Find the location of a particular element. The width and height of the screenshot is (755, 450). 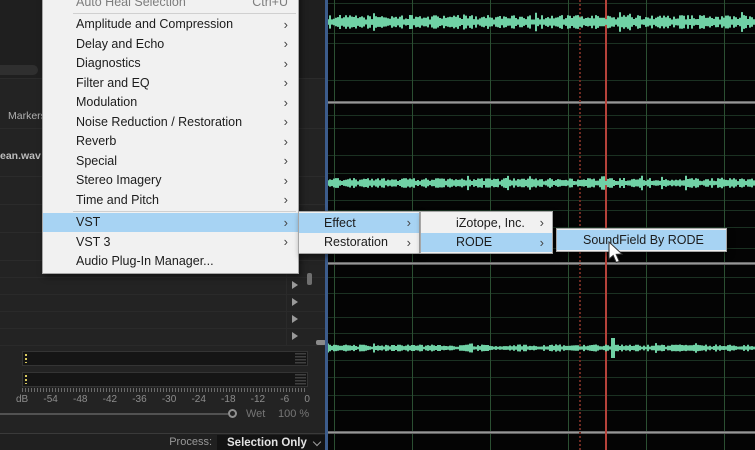

db-label: -36 is located at coordinates (139, 399).